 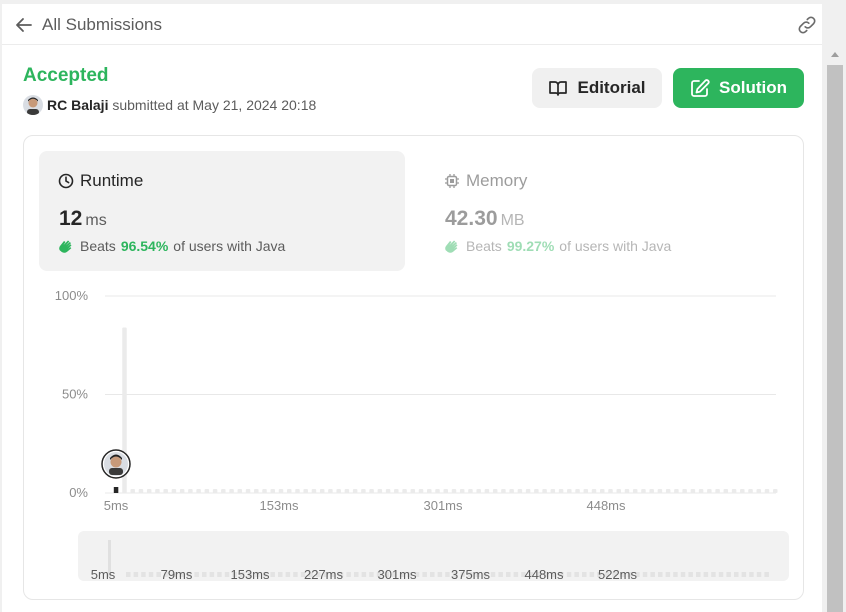 What do you see at coordinates (24, 25) in the screenshot?
I see `arrow-left-icon` at bounding box center [24, 25].